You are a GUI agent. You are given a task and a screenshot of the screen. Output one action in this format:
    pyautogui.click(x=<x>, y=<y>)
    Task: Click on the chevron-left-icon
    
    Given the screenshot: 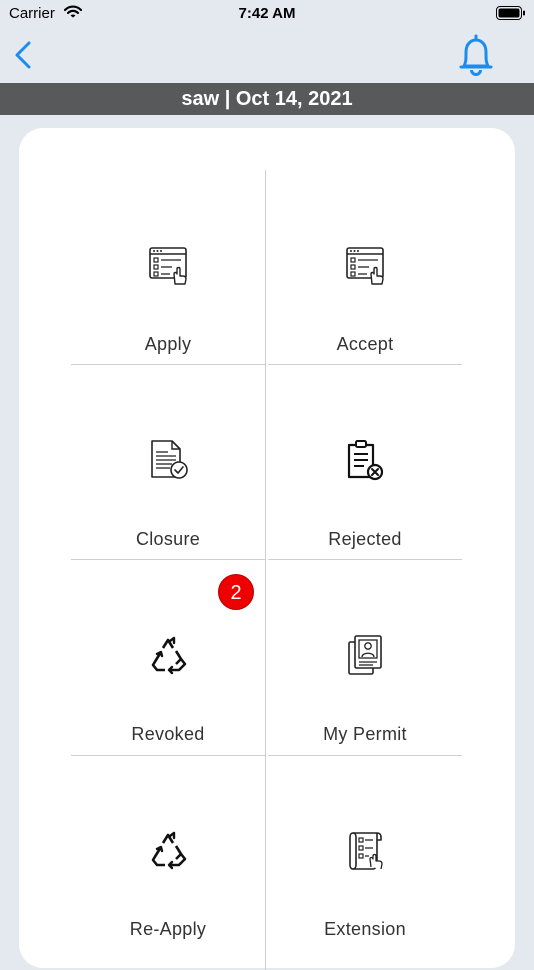 What is the action you would take?
    pyautogui.click(x=23, y=55)
    